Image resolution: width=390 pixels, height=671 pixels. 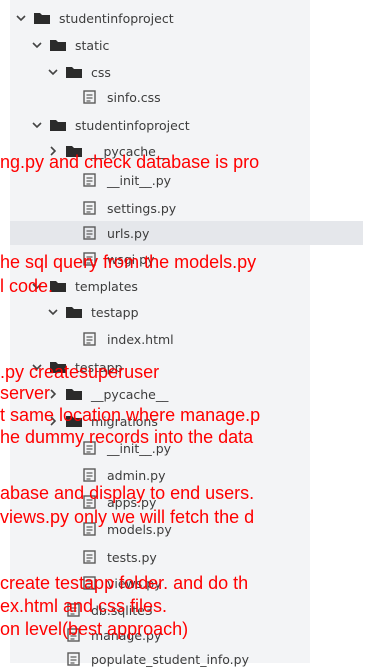 I want to click on overlay-line-9: views.py only we will fetch the d, so click(x=127, y=517).